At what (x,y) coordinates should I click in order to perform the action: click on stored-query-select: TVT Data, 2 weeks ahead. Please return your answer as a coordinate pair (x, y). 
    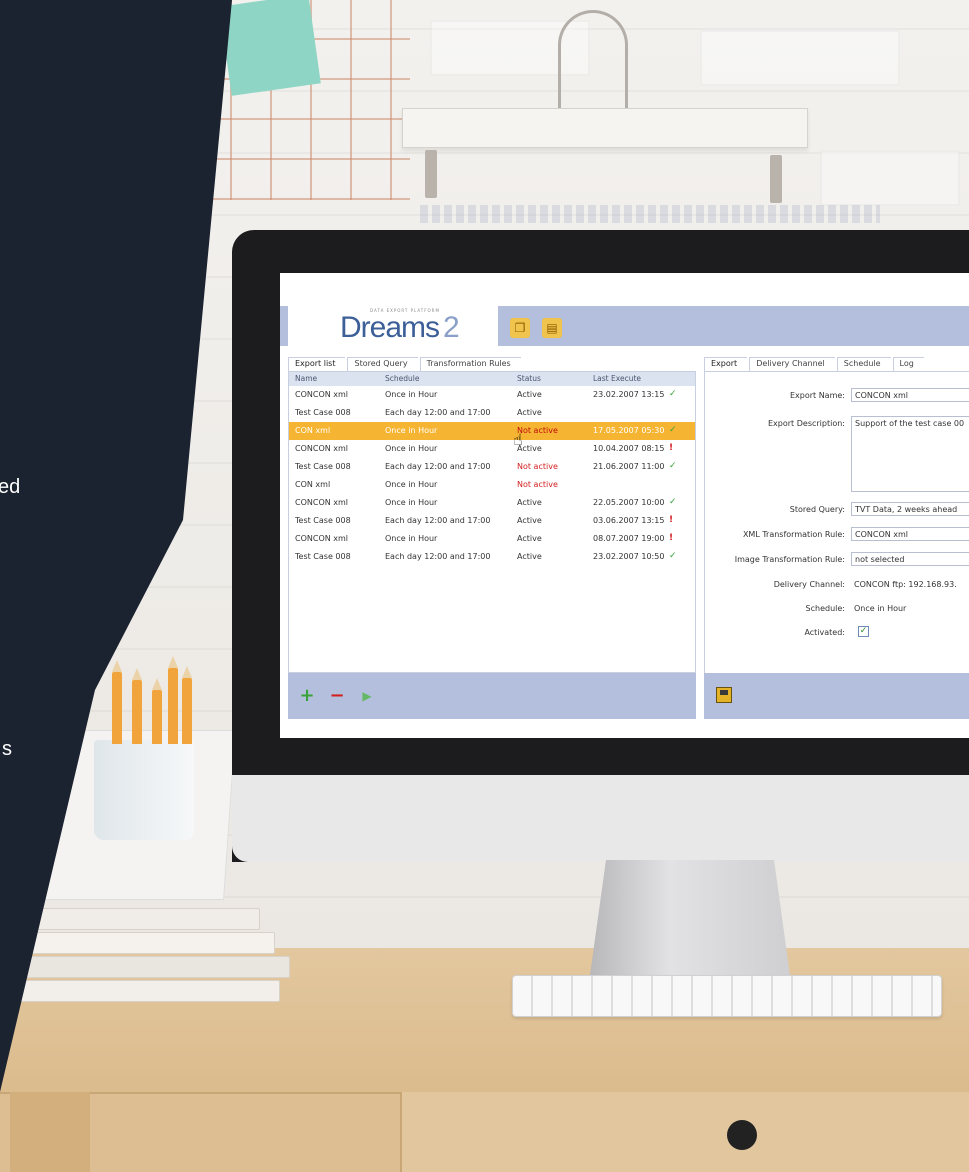
    Looking at the image, I should click on (910, 509).